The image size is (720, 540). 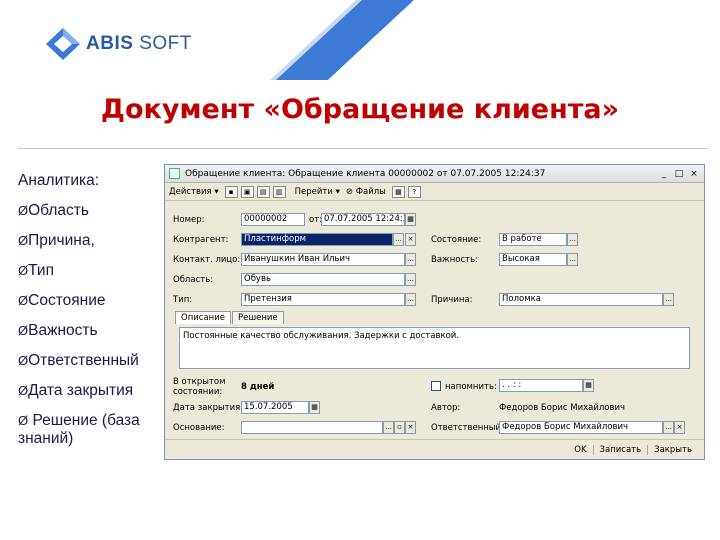 I want to click on files-button: ⊘ Файлы, so click(x=366, y=192).